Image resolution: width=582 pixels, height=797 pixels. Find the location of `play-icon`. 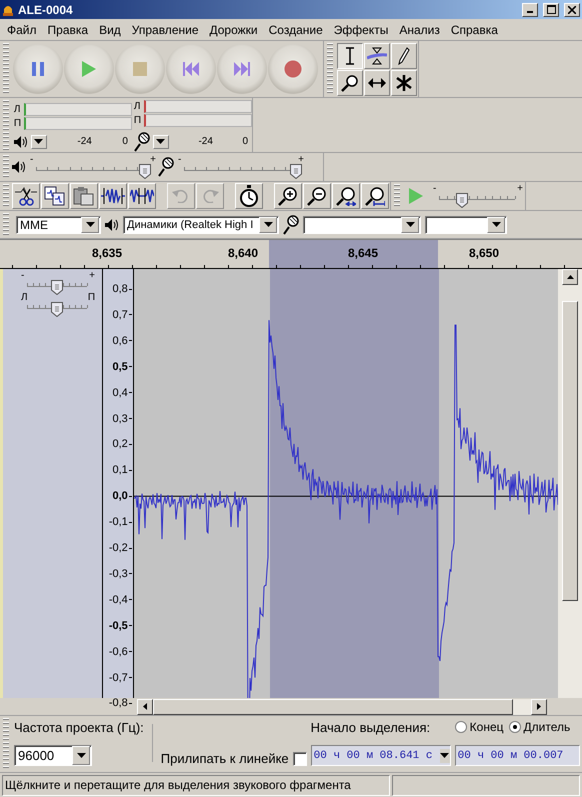

play-icon is located at coordinates (416, 196).